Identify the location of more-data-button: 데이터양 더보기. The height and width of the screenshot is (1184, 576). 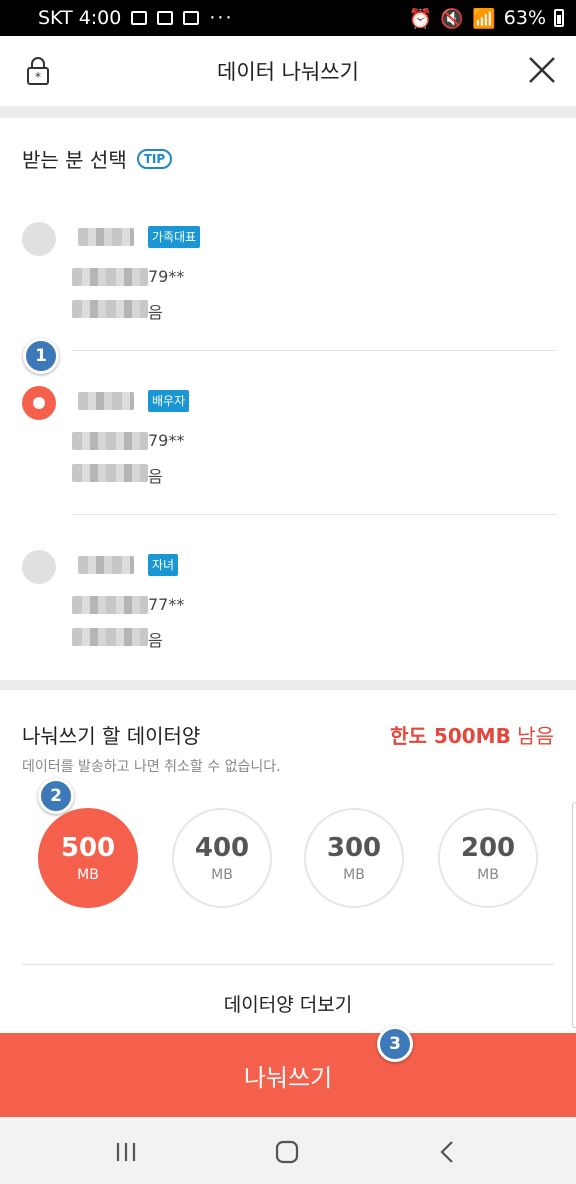
(288, 1003).